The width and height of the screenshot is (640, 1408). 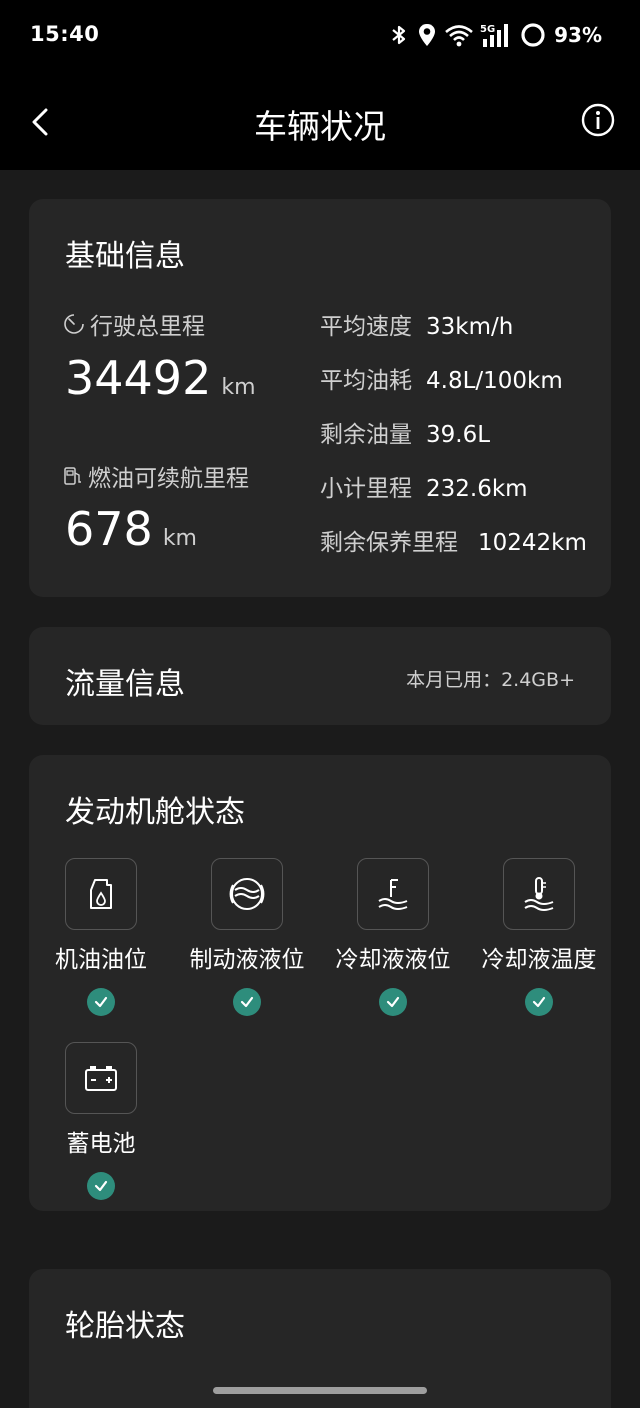 What do you see at coordinates (459, 36) in the screenshot?
I see `wifi-icon` at bounding box center [459, 36].